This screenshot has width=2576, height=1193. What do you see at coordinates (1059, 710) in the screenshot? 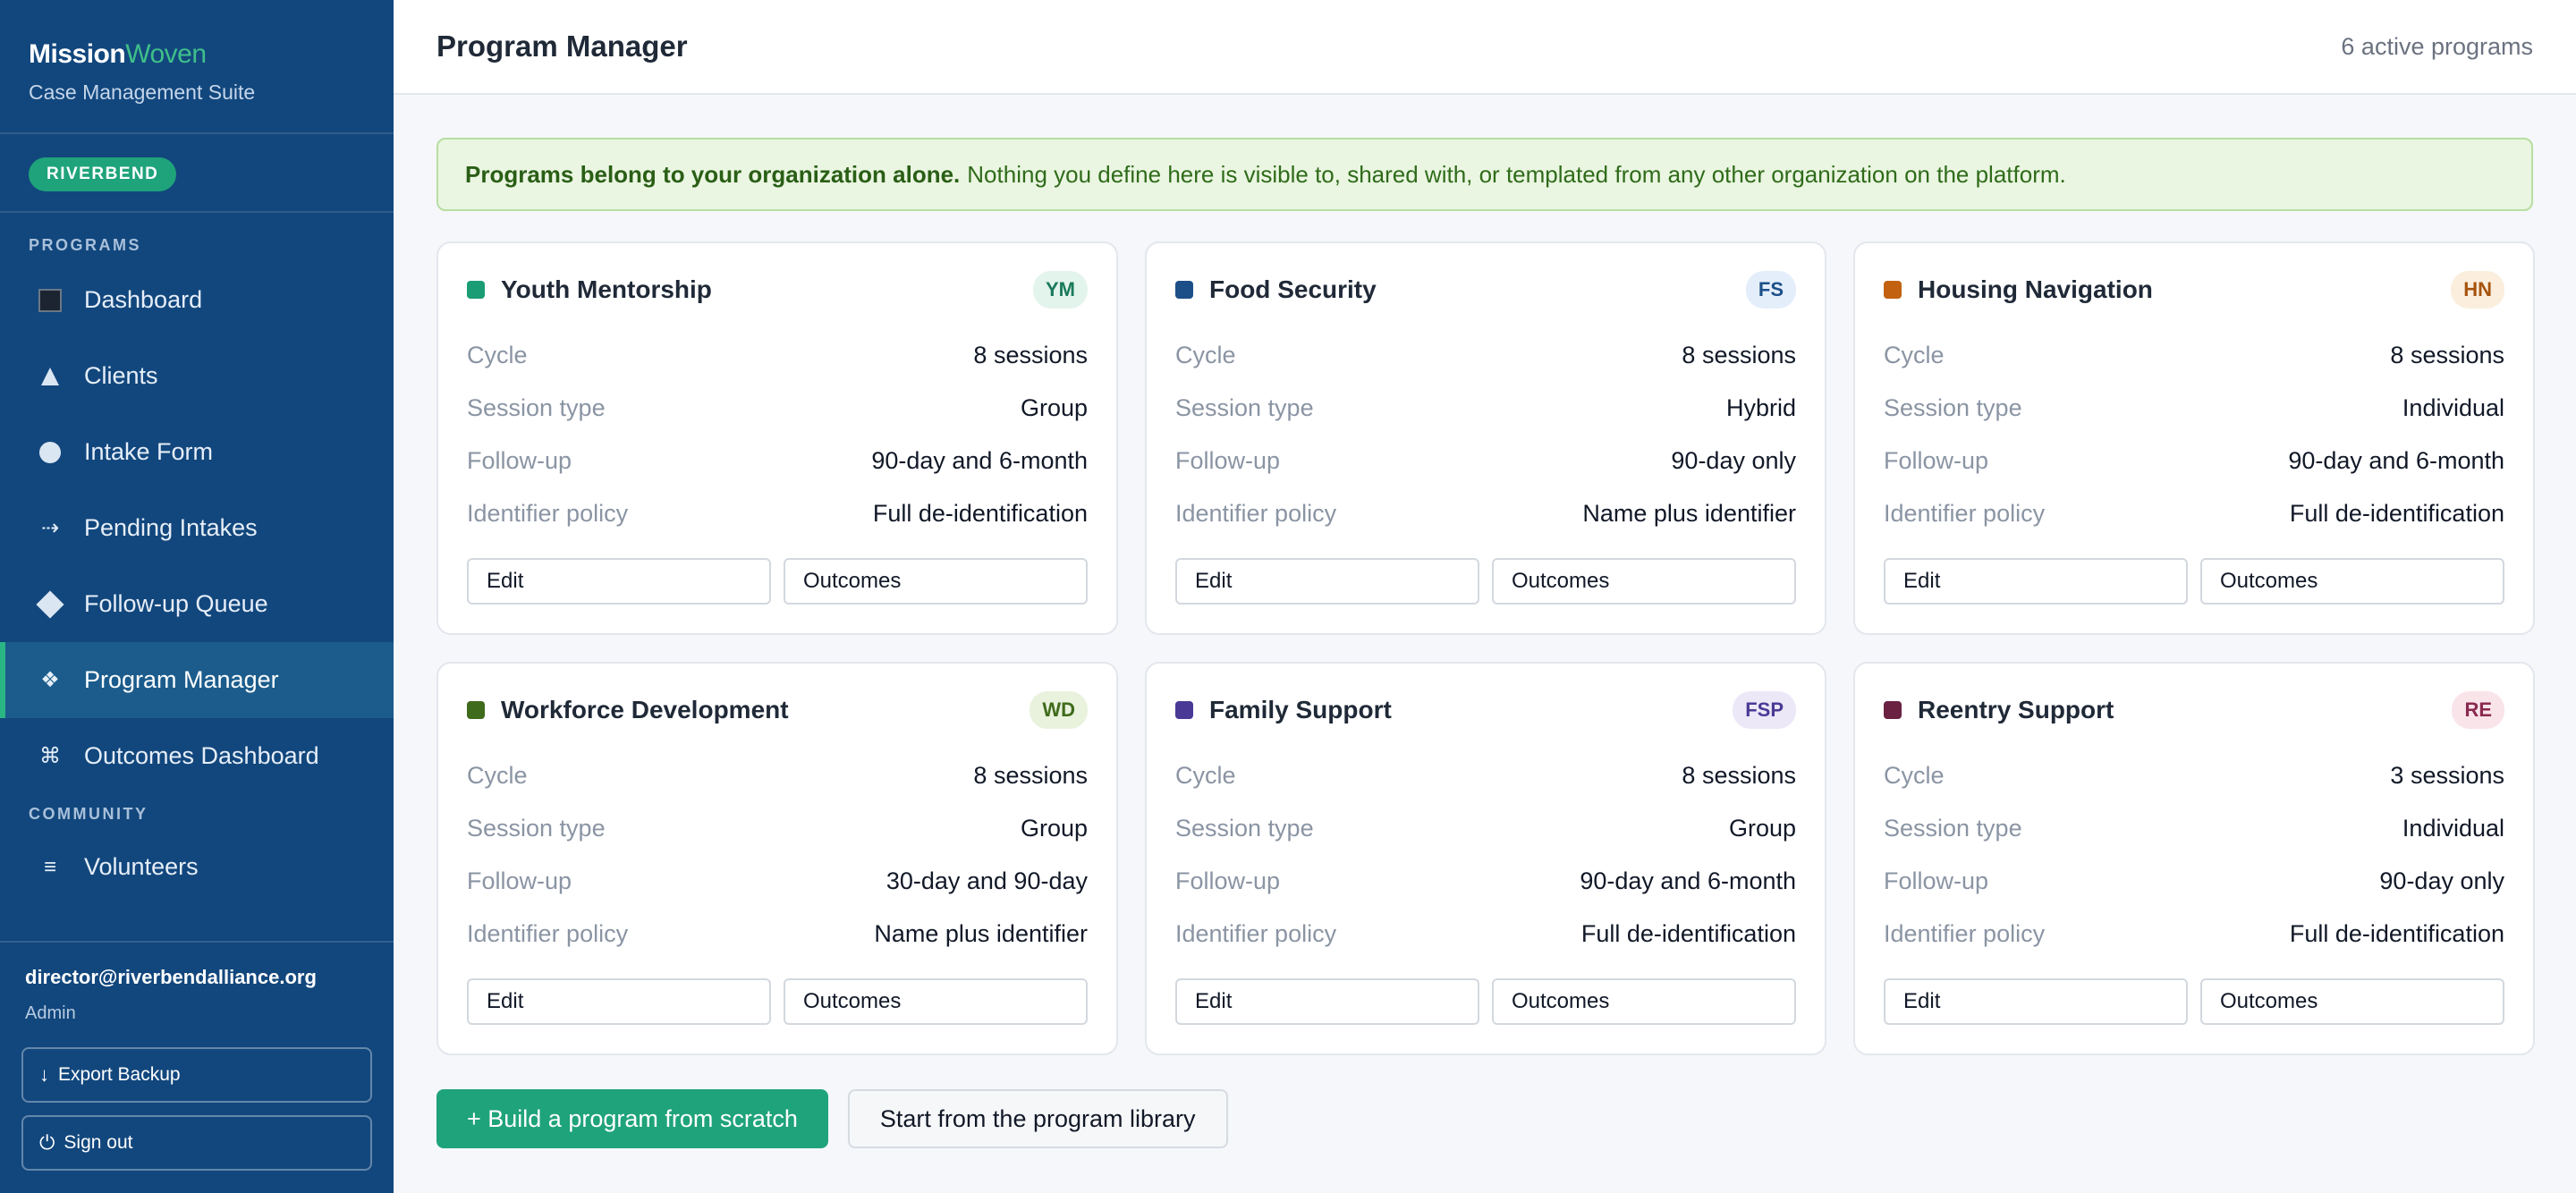
I see `program-abbr-badge: WD` at bounding box center [1059, 710].